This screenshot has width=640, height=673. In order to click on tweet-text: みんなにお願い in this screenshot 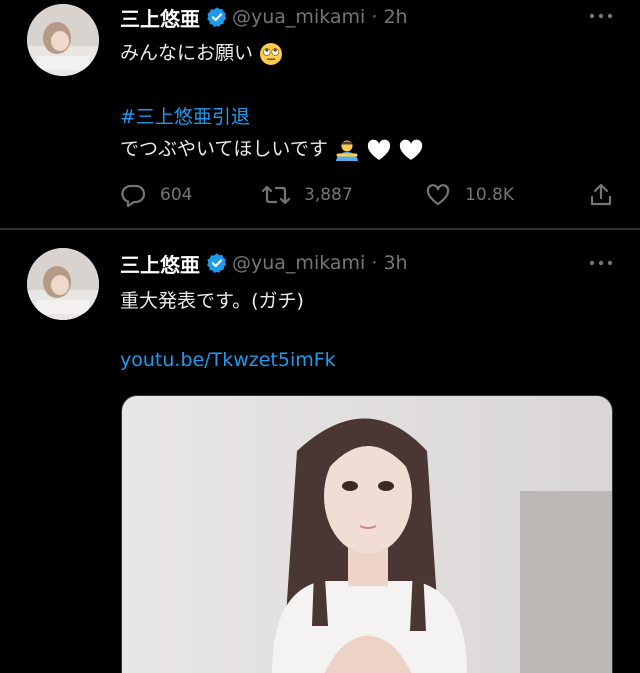, I will do `click(187, 53)`.